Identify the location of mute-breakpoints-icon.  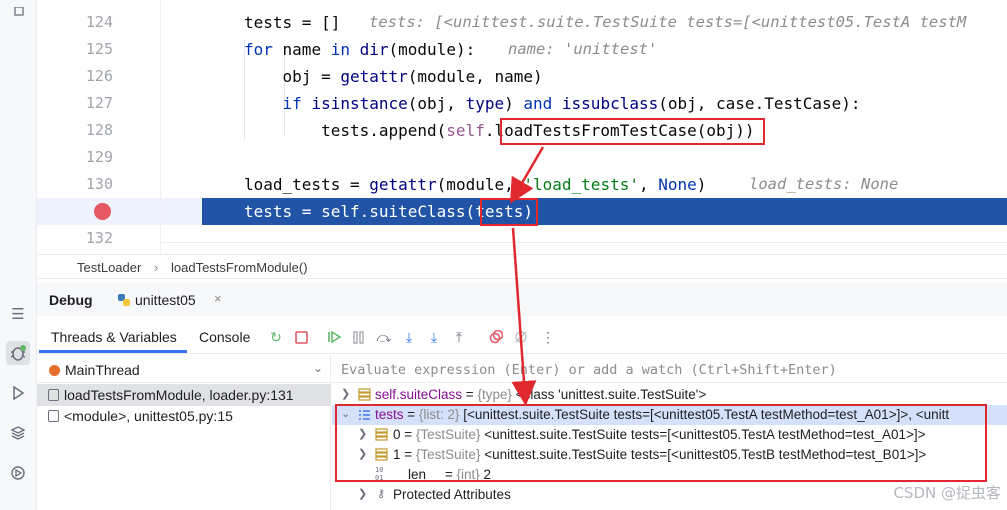
(521, 337).